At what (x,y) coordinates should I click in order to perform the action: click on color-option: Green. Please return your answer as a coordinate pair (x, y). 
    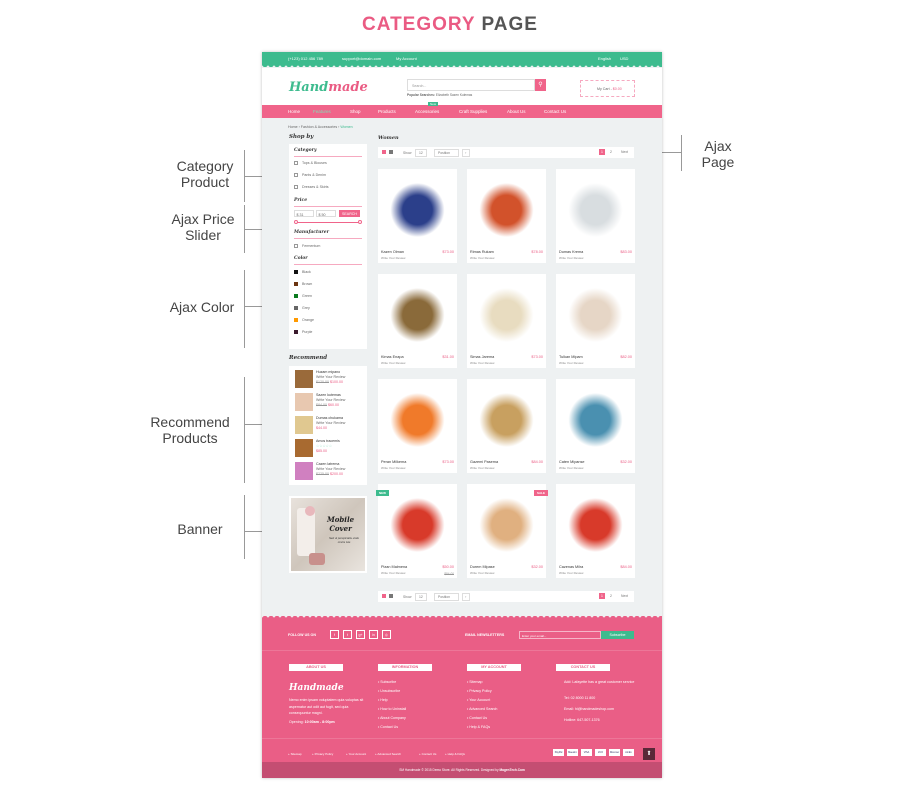
    Looking at the image, I should click on (307, 296).